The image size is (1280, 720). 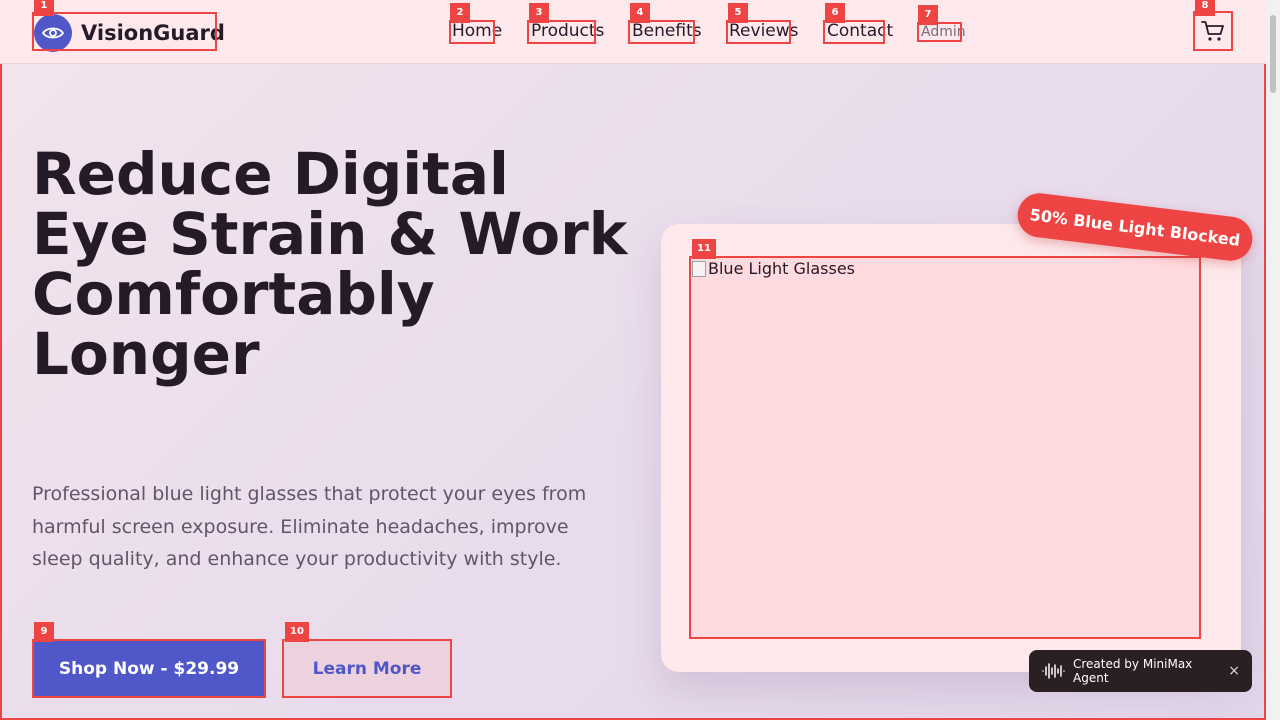 What do you see at coordinates (704, 249) in the screenshot?
I see `marker-badge: 11` at bounding box center [704, 249].